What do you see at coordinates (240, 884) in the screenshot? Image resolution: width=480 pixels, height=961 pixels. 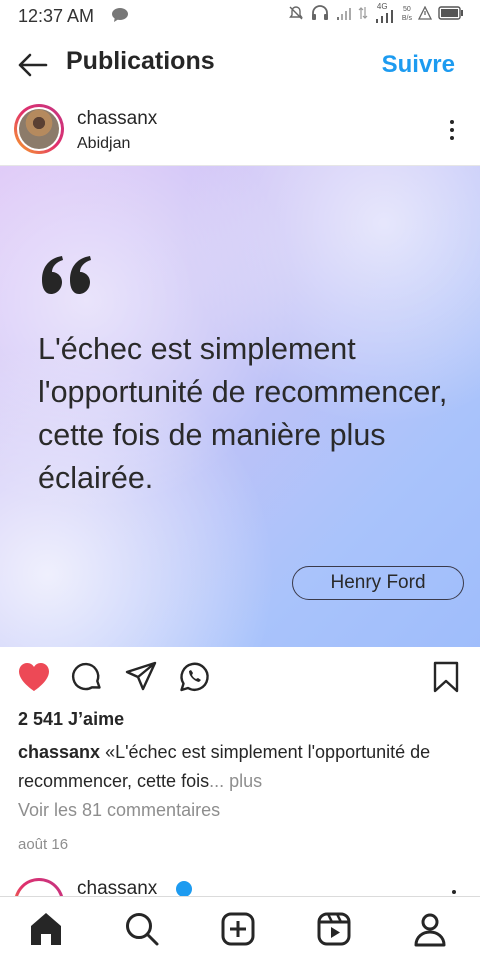 I see `next-post-header: chassanx` at bounding box center [240, 884].